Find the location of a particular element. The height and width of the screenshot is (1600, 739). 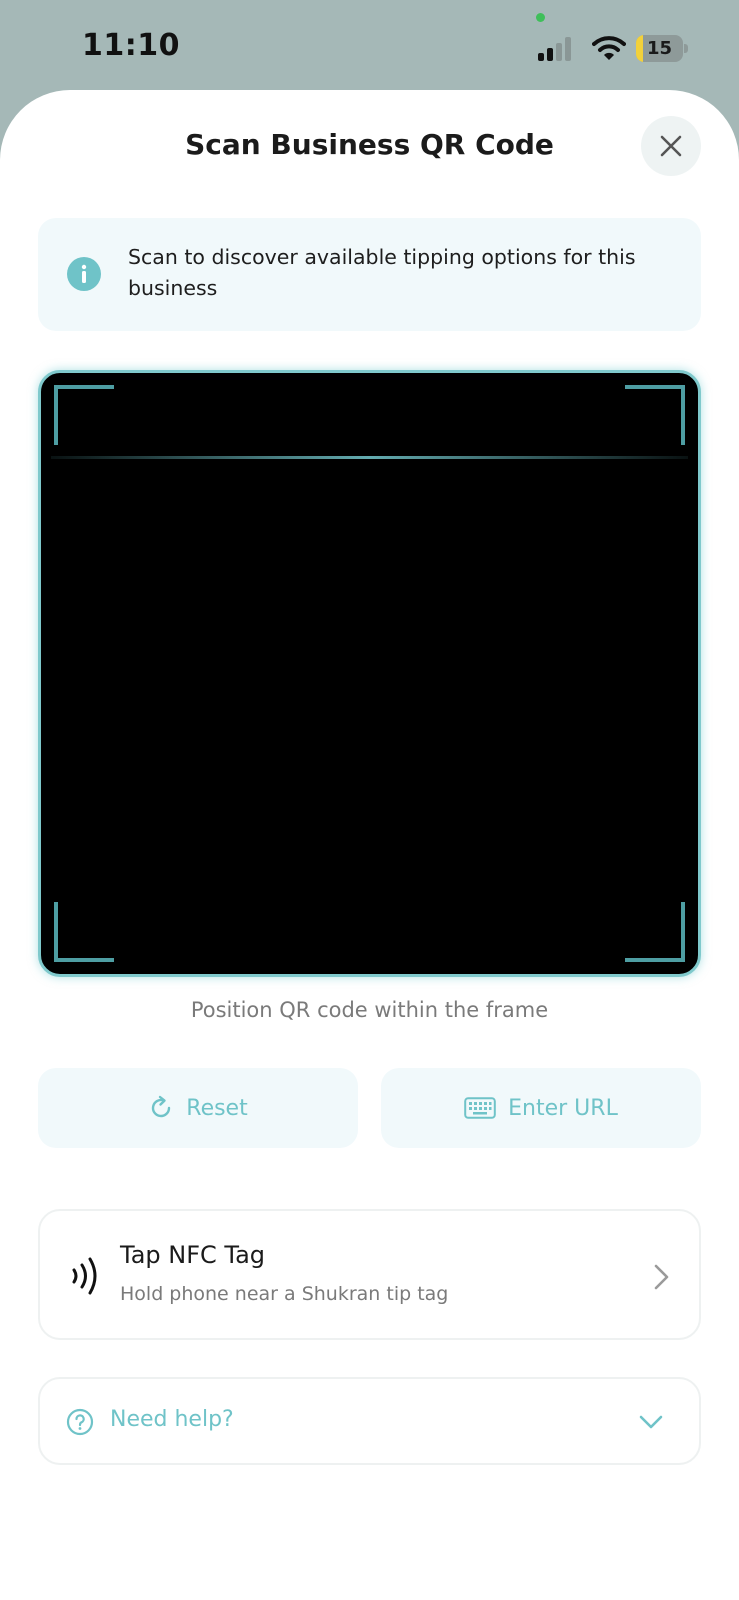

nfc-title: Tap NFC Tag is located at coordinates (193, 1255).